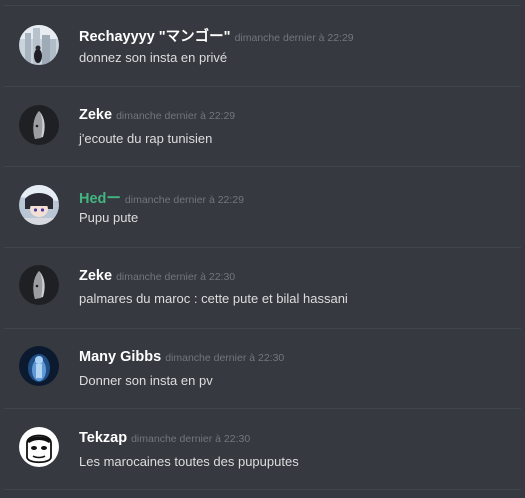 The image size is (525, 498). I want to click on message-header: Zeke dimanche dernier à 22:30, so click(157, 276).